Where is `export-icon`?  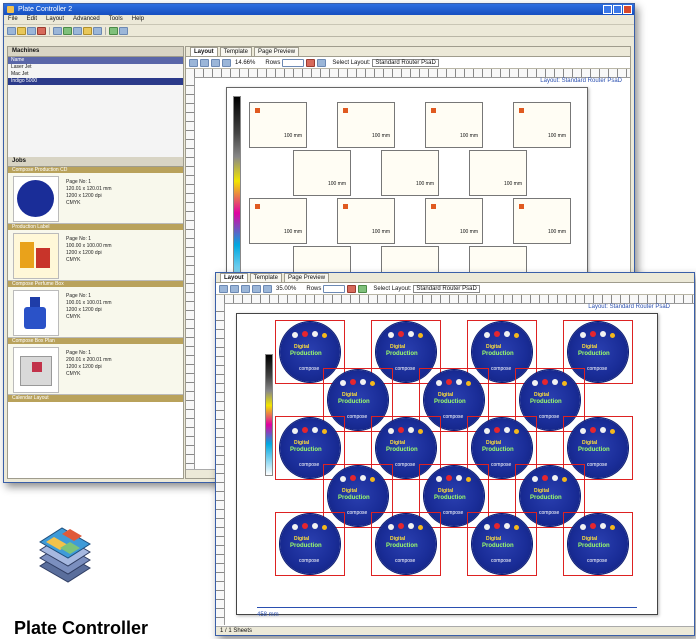 export-icon is located at coordinates (67, 30).